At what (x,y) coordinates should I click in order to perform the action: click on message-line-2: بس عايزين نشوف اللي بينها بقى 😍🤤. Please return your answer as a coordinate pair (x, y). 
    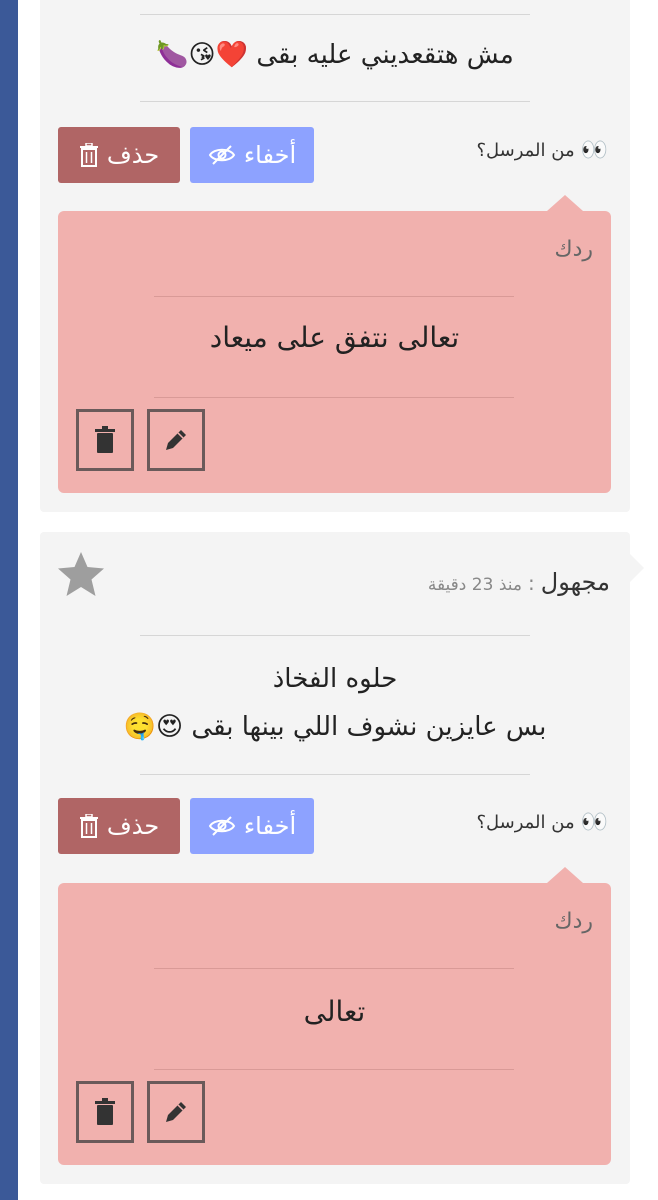
    Looking at the image, I should click on (335, 727).